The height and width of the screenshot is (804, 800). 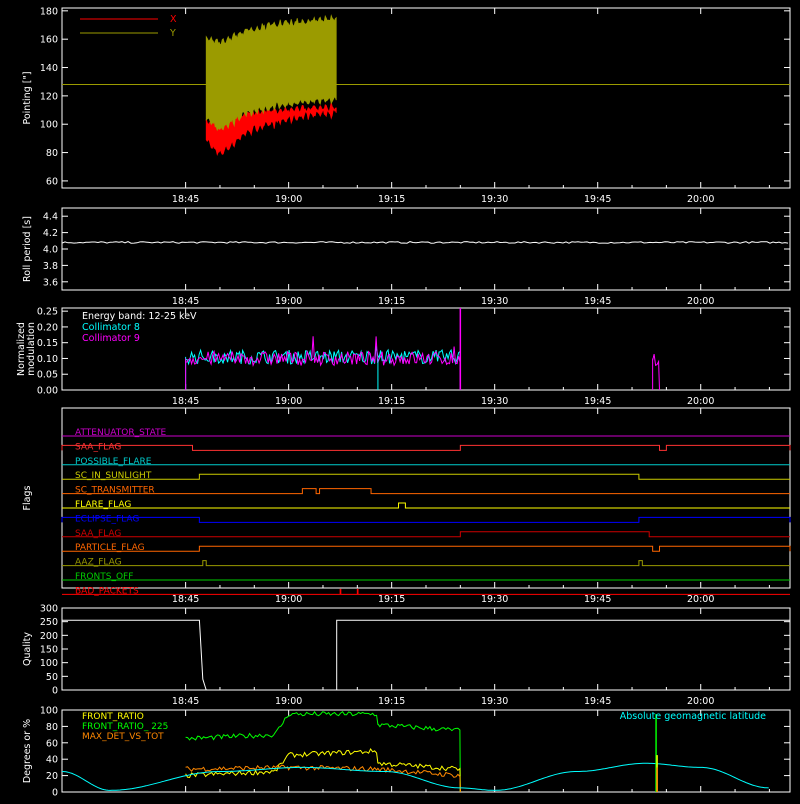 I want to click on pointing-ytick-label: 100, so click(x=49, y=125).